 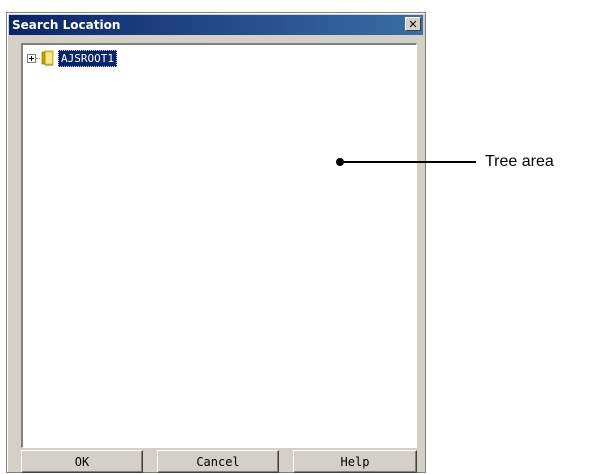 What do you see at coordinates (31, 58) in the screenshot?
I see `expand-icon` at bounding box center [31, 58].